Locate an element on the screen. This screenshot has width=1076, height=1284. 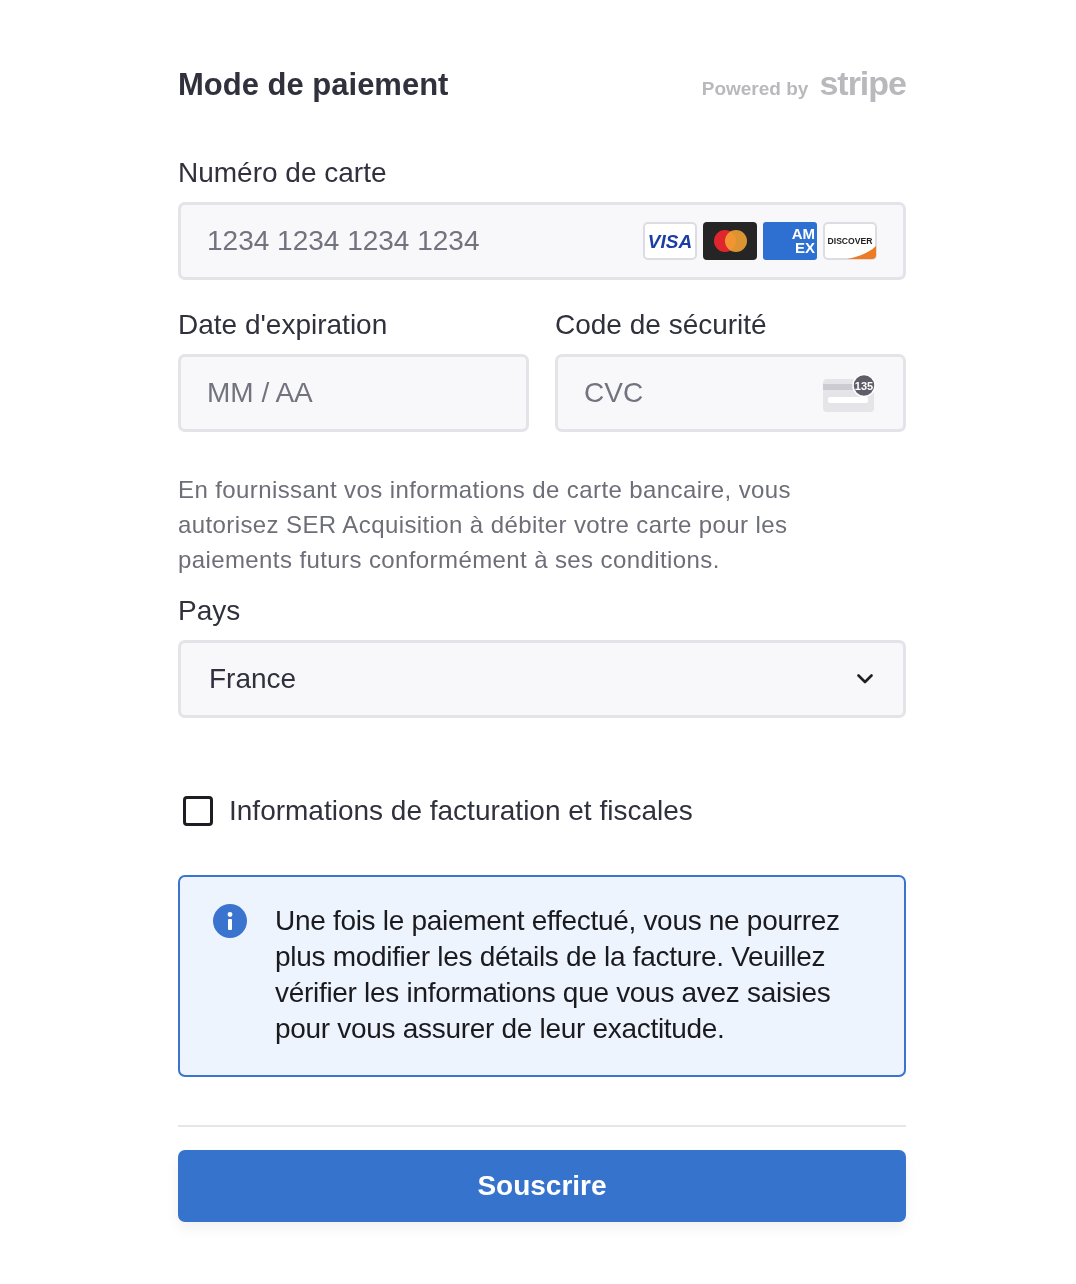
info-icon is located at coordinates (230, 921).